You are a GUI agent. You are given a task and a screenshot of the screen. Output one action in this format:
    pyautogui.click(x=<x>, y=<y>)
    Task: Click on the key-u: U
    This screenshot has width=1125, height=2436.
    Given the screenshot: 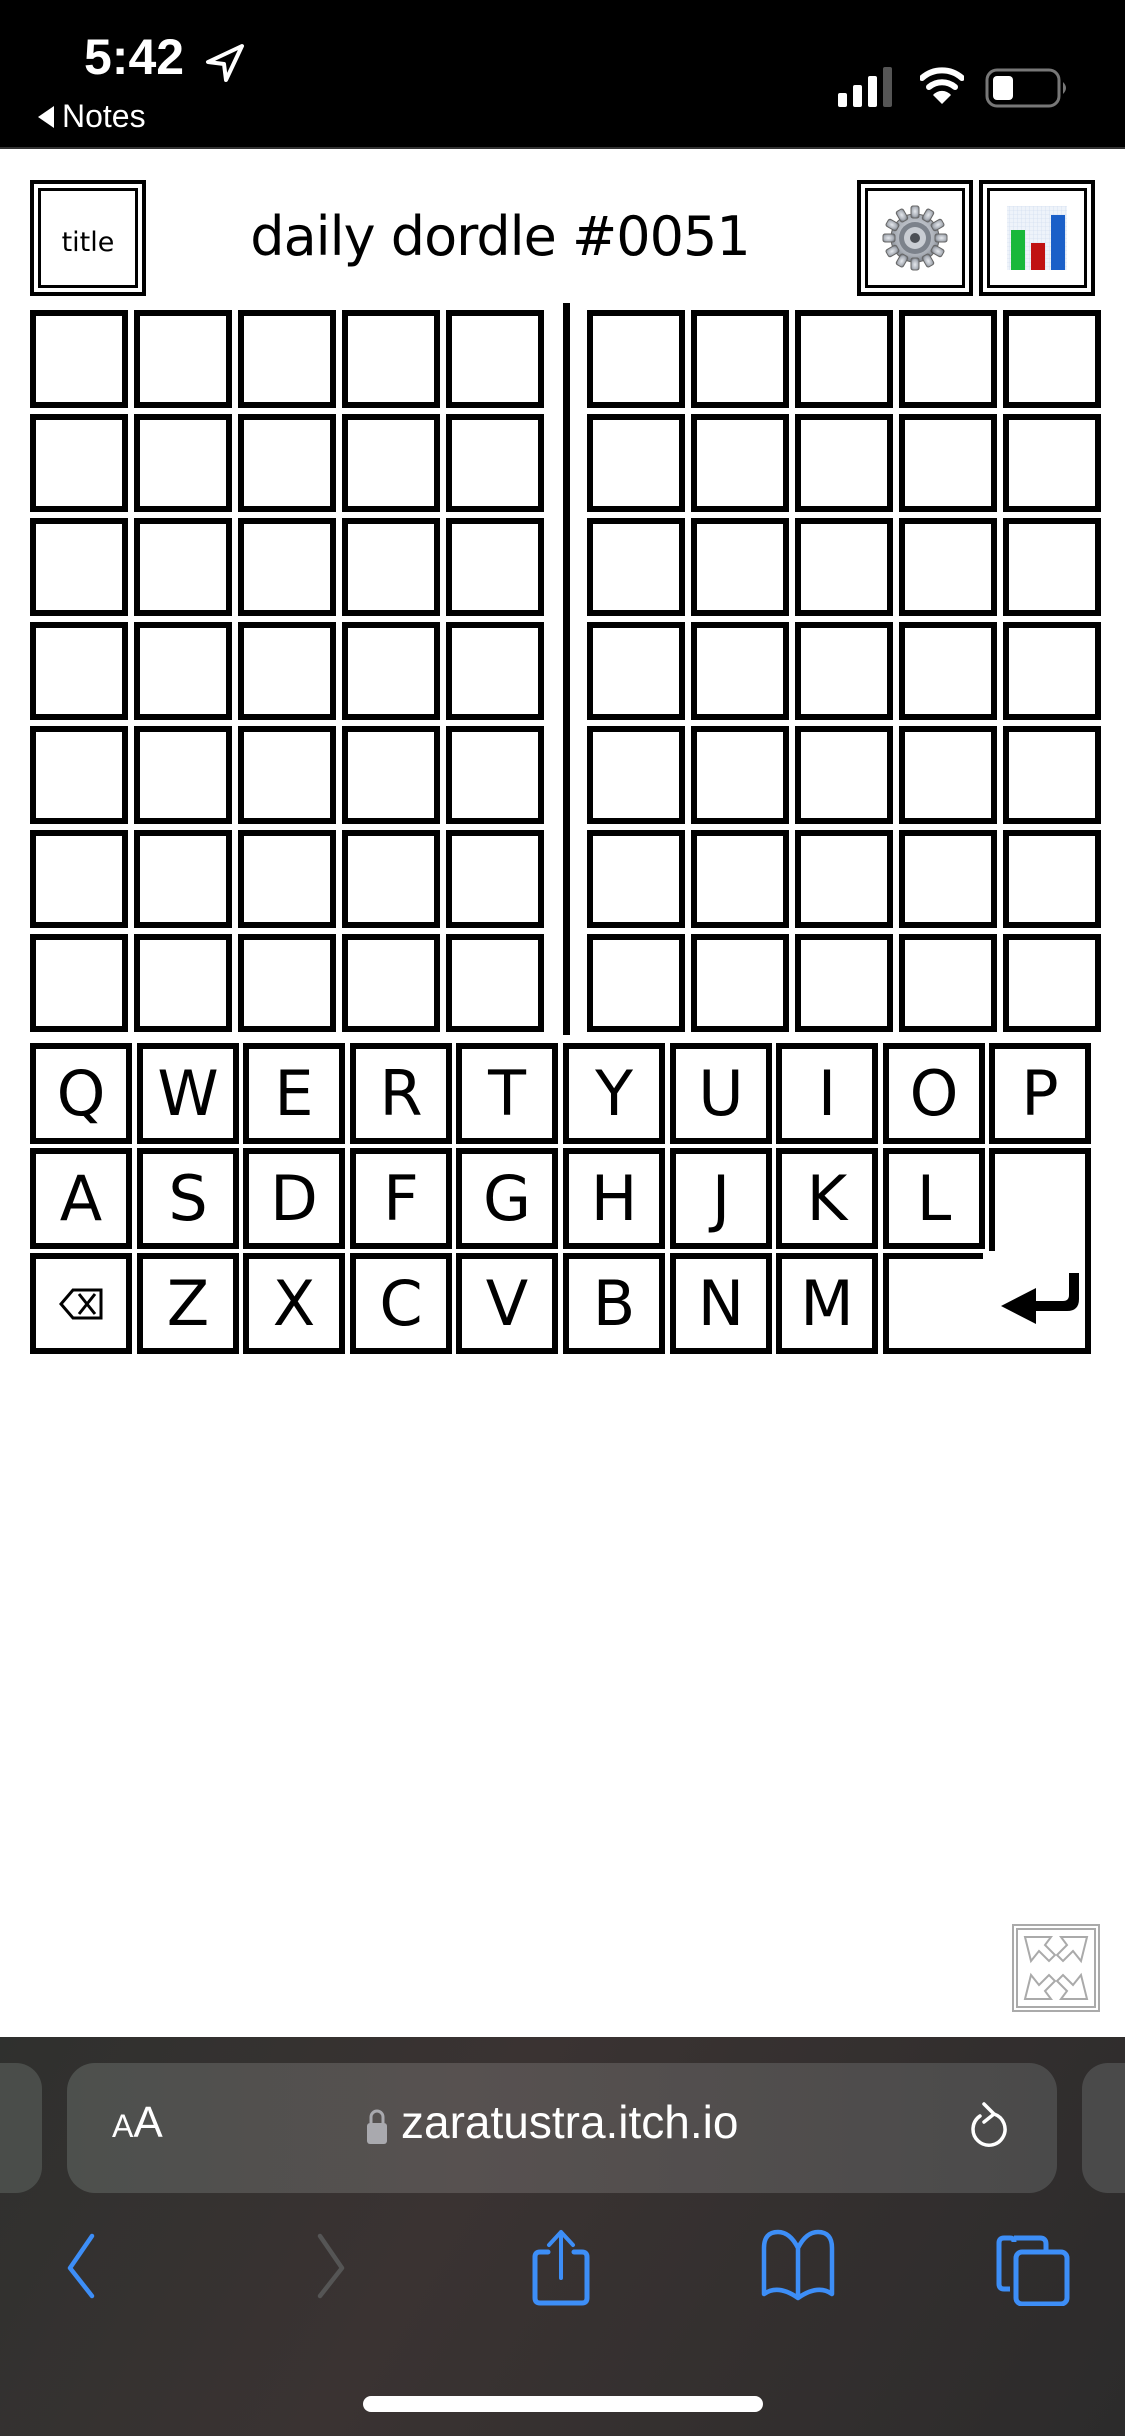 What is the action you would take?
    pyautogui.click(x=721, y=1093)
    